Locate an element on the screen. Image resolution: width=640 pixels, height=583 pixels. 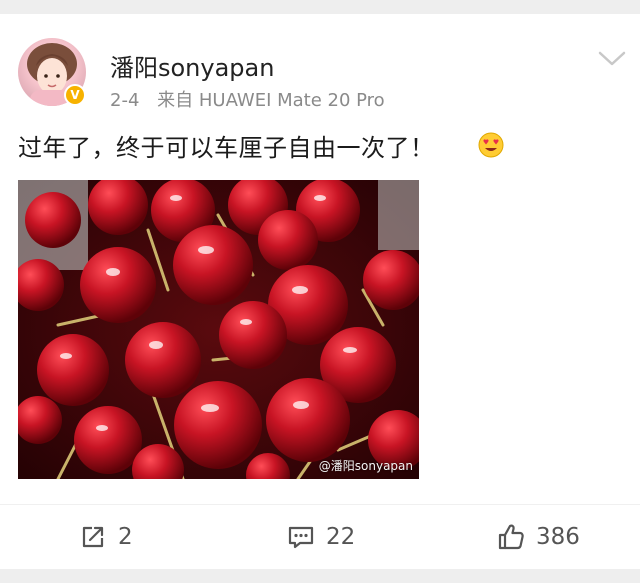
author-name: 潘阳sonyapan is located at coordinates (192, 65).